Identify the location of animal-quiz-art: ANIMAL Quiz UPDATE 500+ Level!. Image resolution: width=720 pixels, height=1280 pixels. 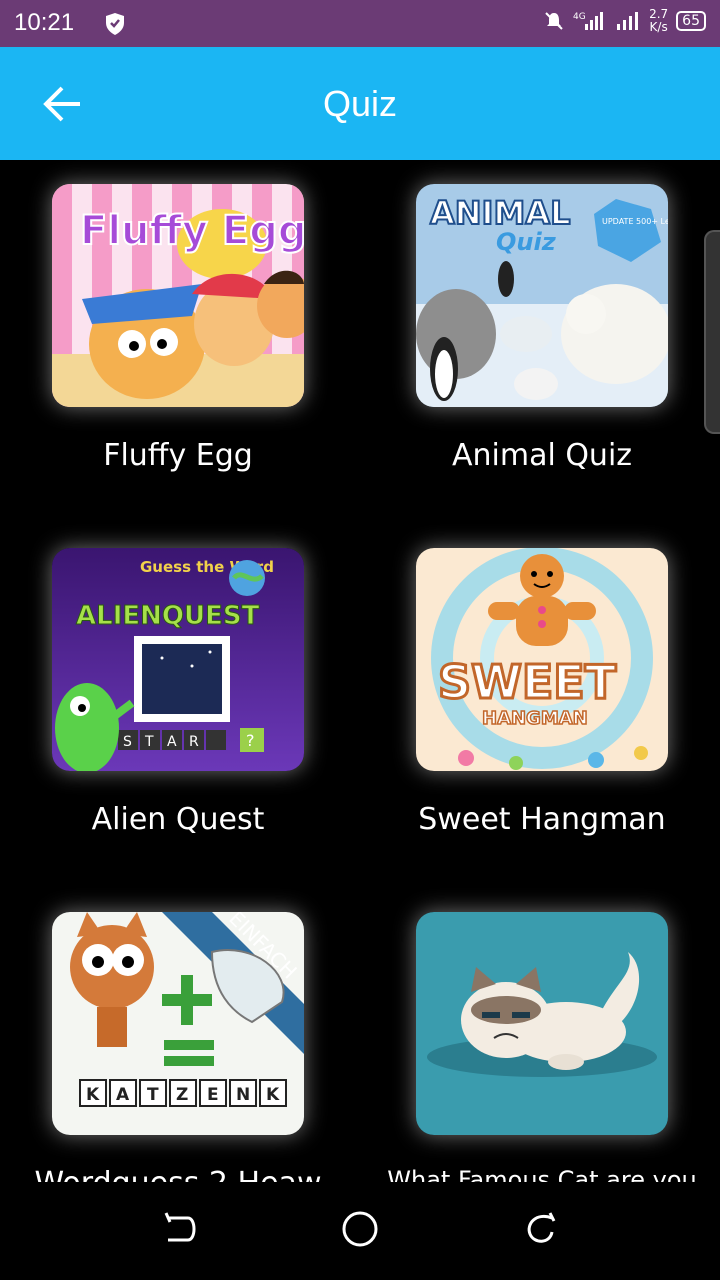
(542, 295).